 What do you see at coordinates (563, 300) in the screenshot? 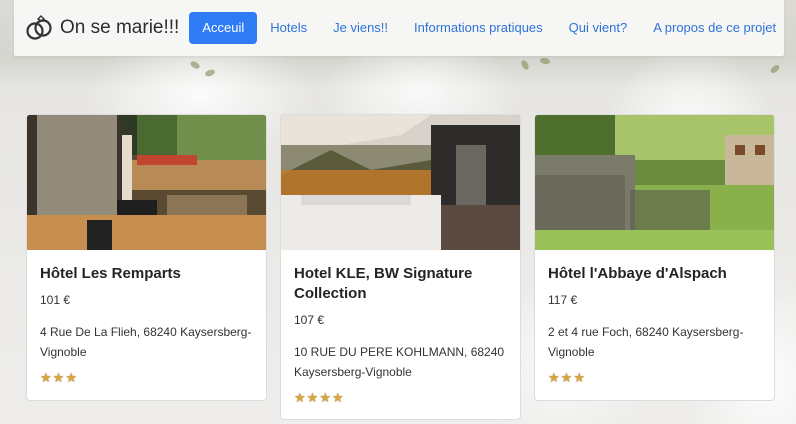
I see `hotel-price: 117 €` at bounding box center [563, 300].